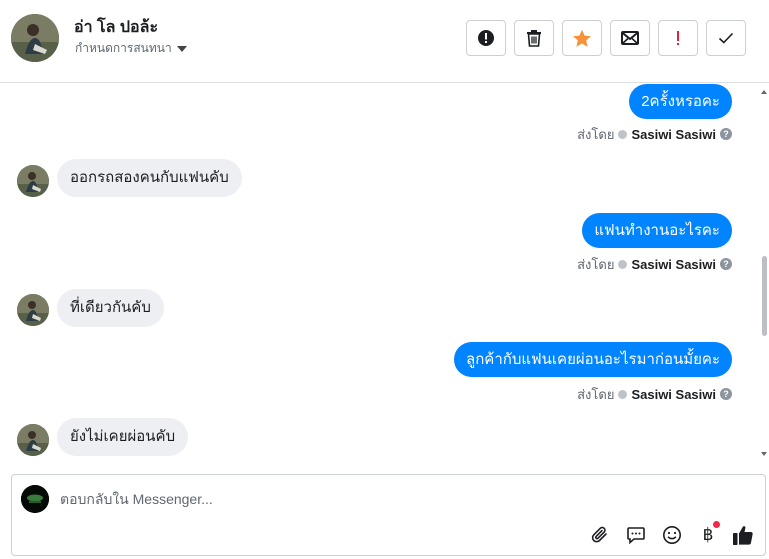 The image size is (769, 559). I want to click on notification-dot, so click(716, 524).